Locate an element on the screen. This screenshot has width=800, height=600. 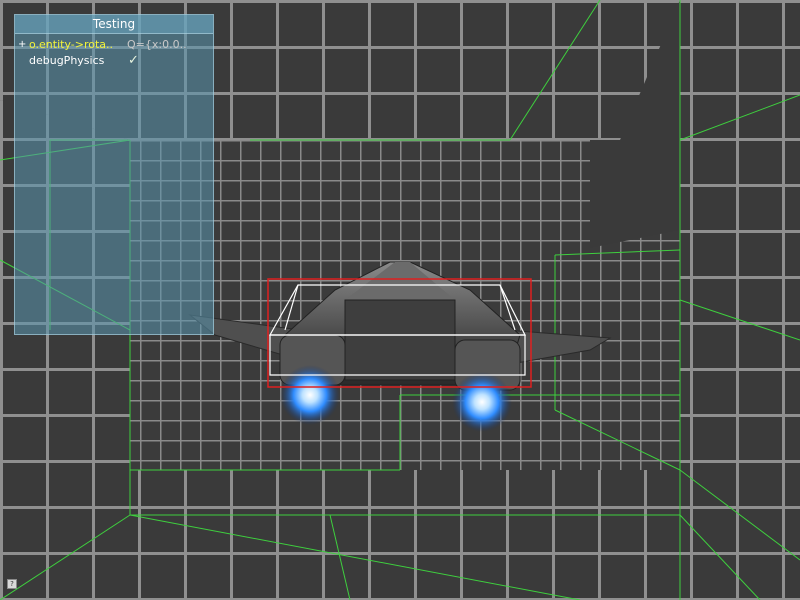
debug-row-entity-rotation: + o.entity->rota.. Q={x:0.0.. is located at coordinates (114, 45).